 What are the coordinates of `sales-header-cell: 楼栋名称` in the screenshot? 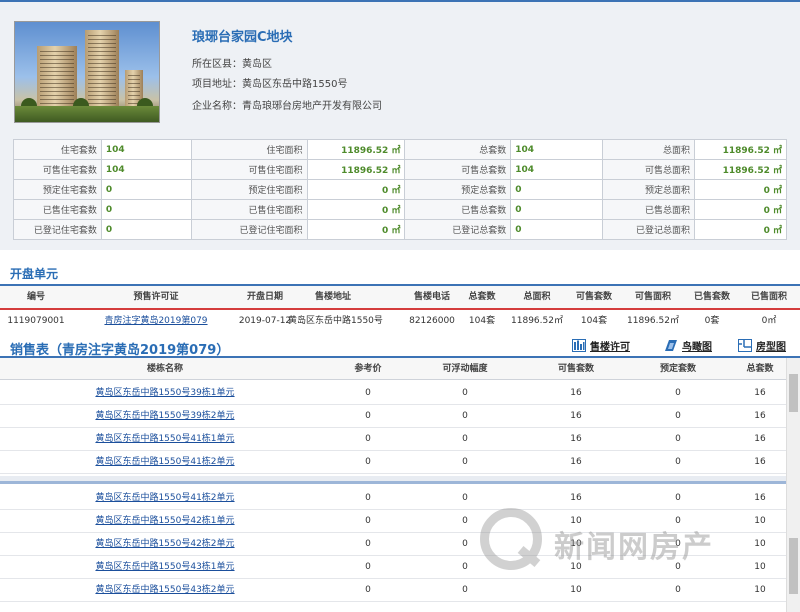 It's located at (164, 369).